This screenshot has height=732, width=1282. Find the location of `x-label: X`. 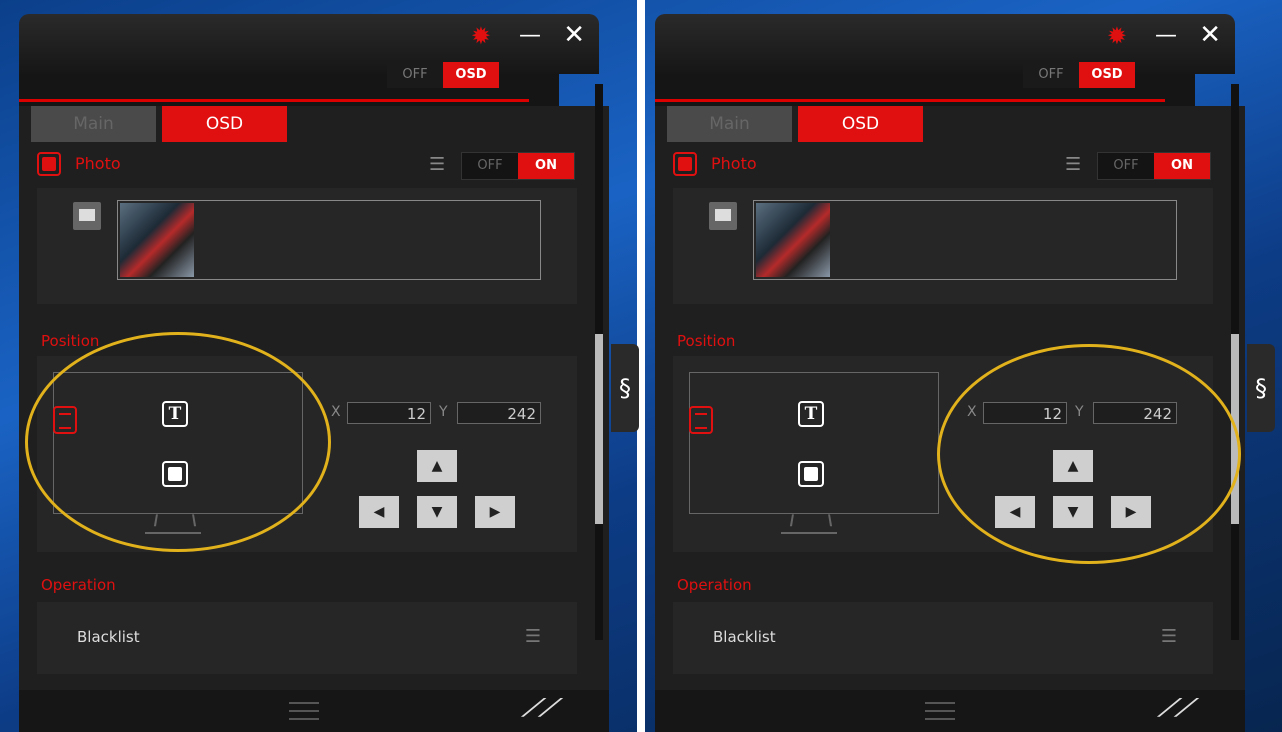

x-label: X is located at coordinates (336, 412).